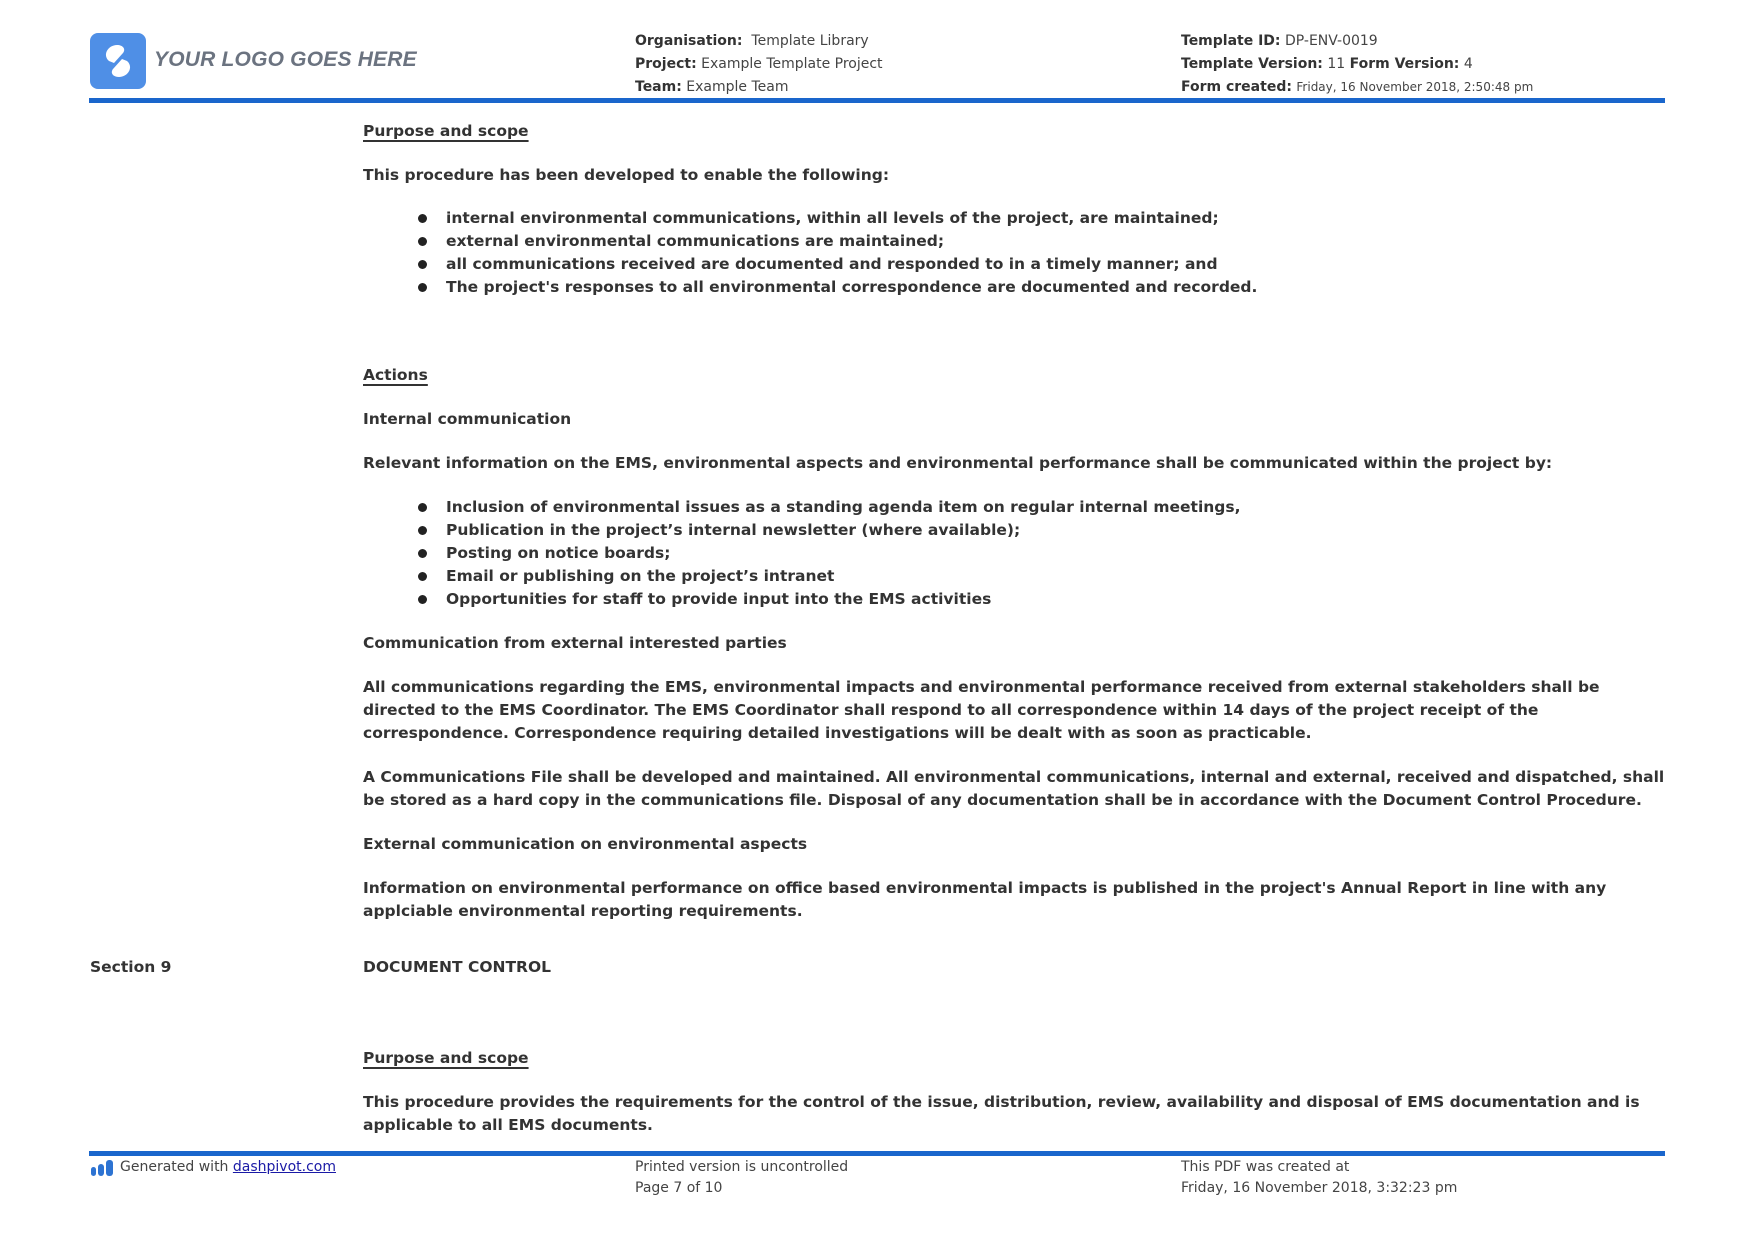 The width and height of the screenshot is (1754, 1240). I want to click on project-label: Project:, so click(666, 64).